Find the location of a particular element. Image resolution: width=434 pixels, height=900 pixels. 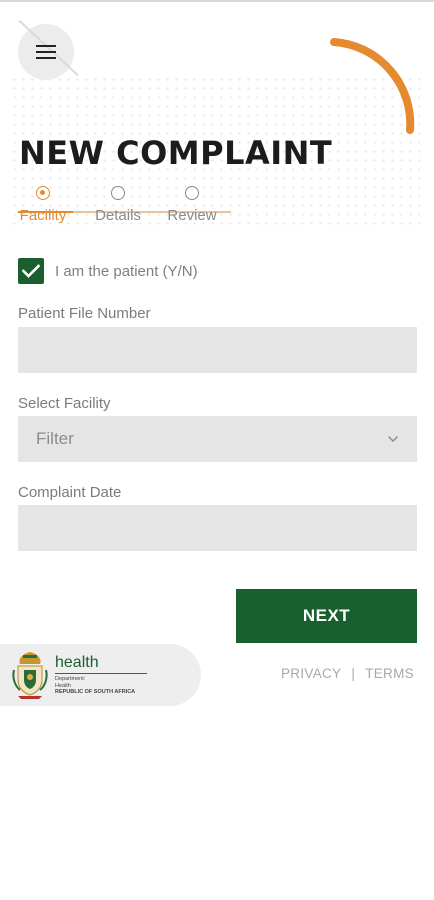

next-button: NEXT is located at coordinates (326, 616).